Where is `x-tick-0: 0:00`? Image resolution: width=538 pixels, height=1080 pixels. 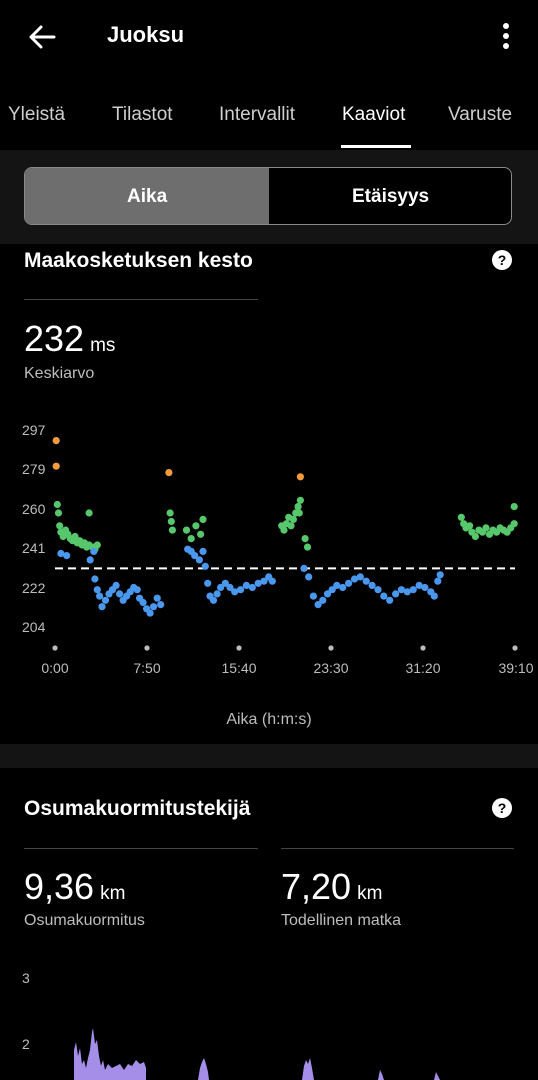 x-tick-0: 0:00 is located at coordinates (55, 668).